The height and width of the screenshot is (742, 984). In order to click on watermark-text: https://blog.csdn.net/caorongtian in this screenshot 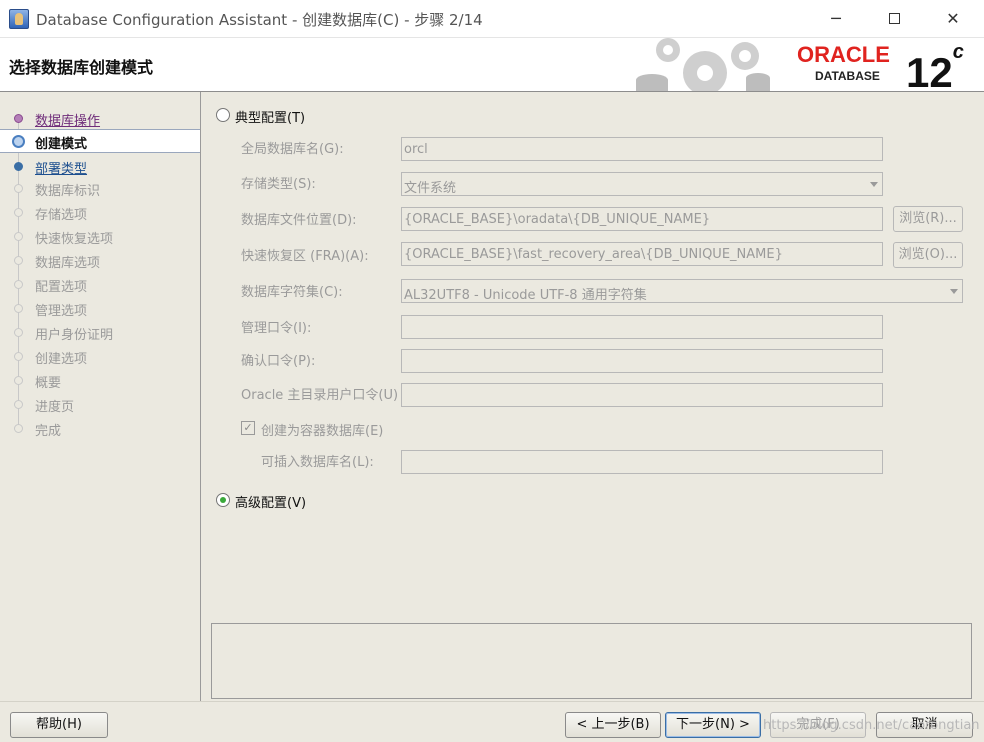, I will do `click(871, 725)`.